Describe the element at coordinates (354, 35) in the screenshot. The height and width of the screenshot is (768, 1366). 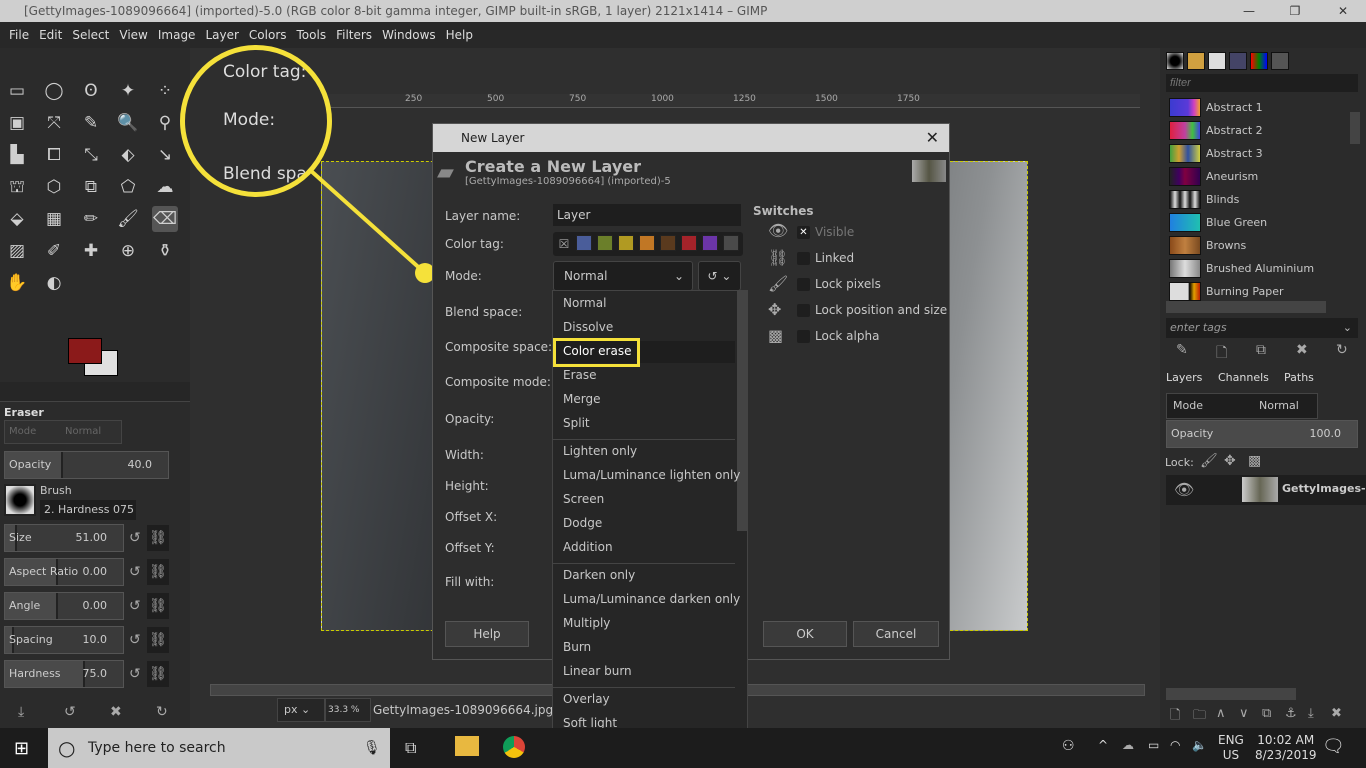
I see `menu-filters: Filters` at that location.